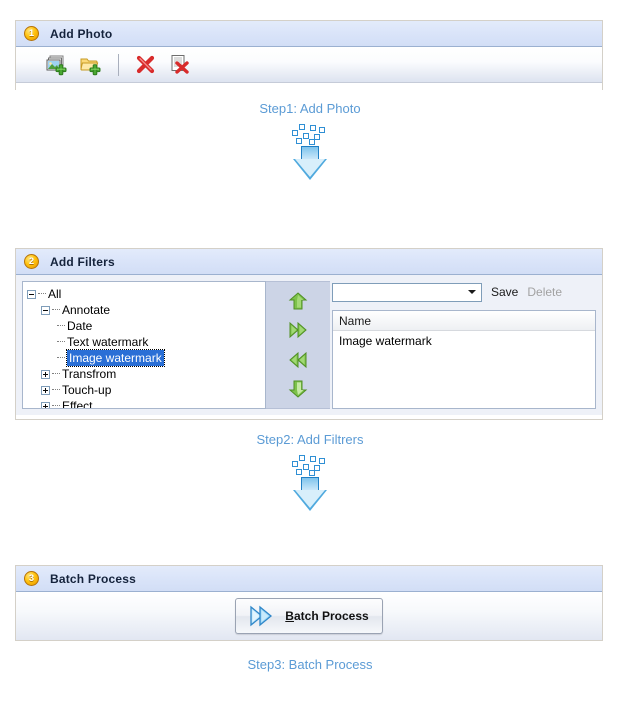 This screenshot has height=704, width=620. I want to click on step3-caption: Step3: Batch Process, so click(310, 664).